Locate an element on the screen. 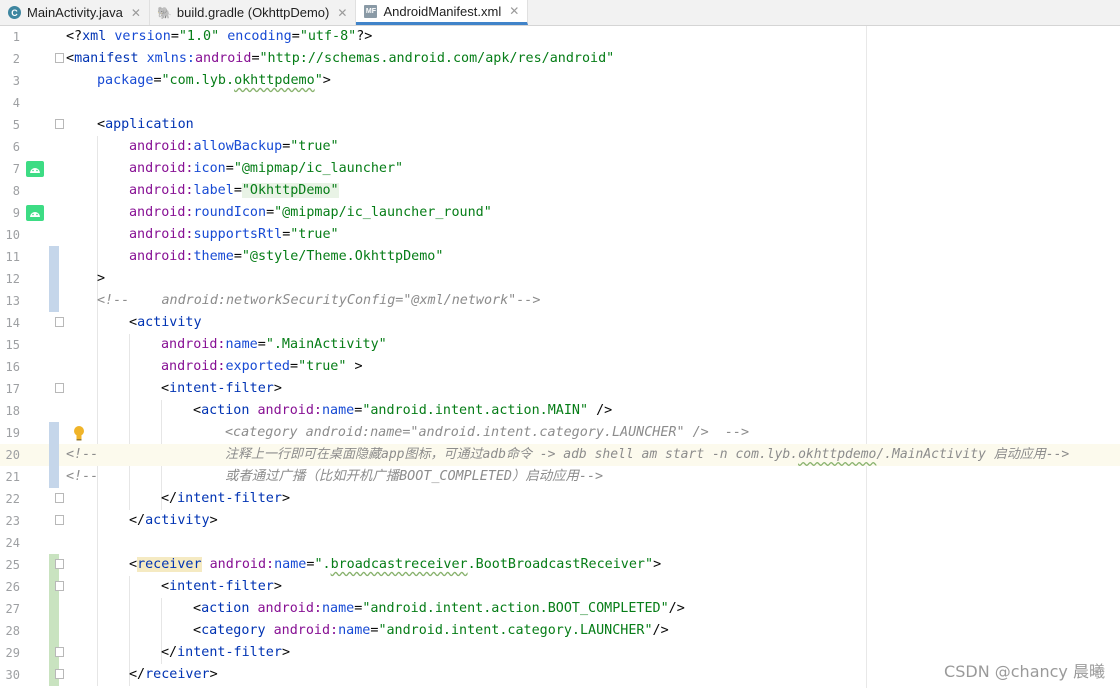  line-number: 24 is located at coordinates (12, 543).